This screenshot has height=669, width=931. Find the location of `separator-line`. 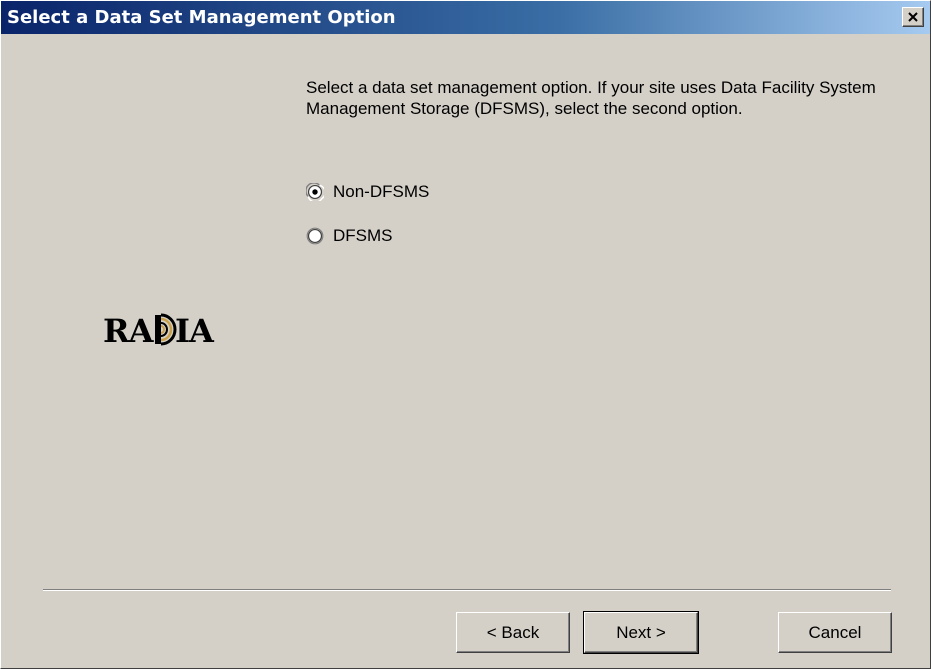

separator-line is located at coordinates (467, 590).